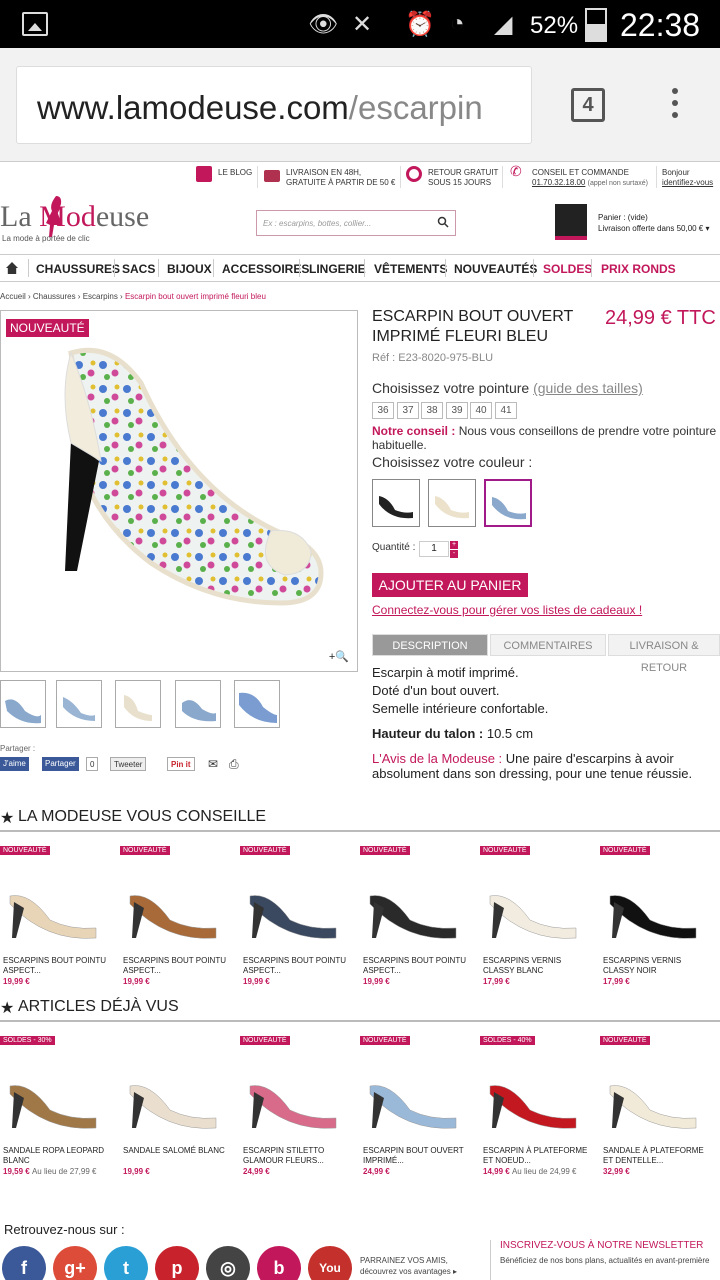 The height and width of the screenshot is (1280, 720). Describe the element at coordinates (655, 966) in the screenshot. I see `product-name: ESCARPINS VERNIS CLASSY NOIR` at that location.